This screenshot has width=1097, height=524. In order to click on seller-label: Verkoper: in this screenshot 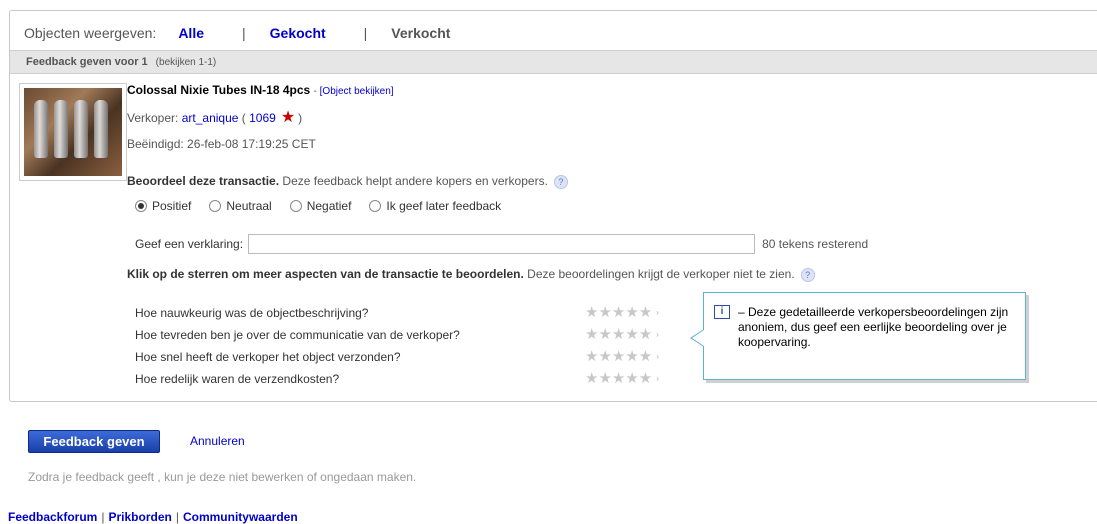, I will do `click(153, 118)`.